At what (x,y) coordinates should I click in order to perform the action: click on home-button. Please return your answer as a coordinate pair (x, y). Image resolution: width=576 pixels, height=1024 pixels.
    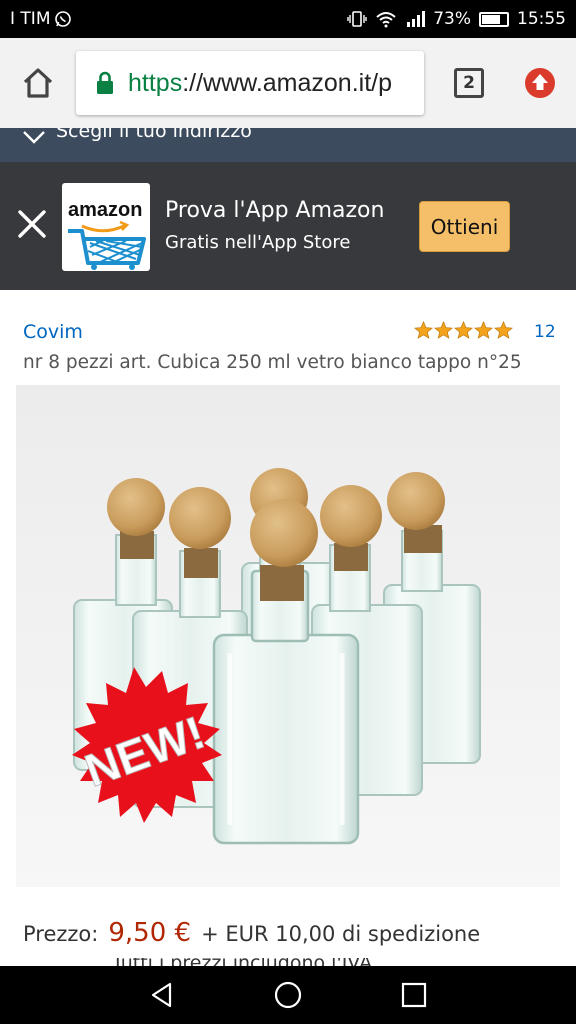
    Looking at the image, I should click on (38, 83).